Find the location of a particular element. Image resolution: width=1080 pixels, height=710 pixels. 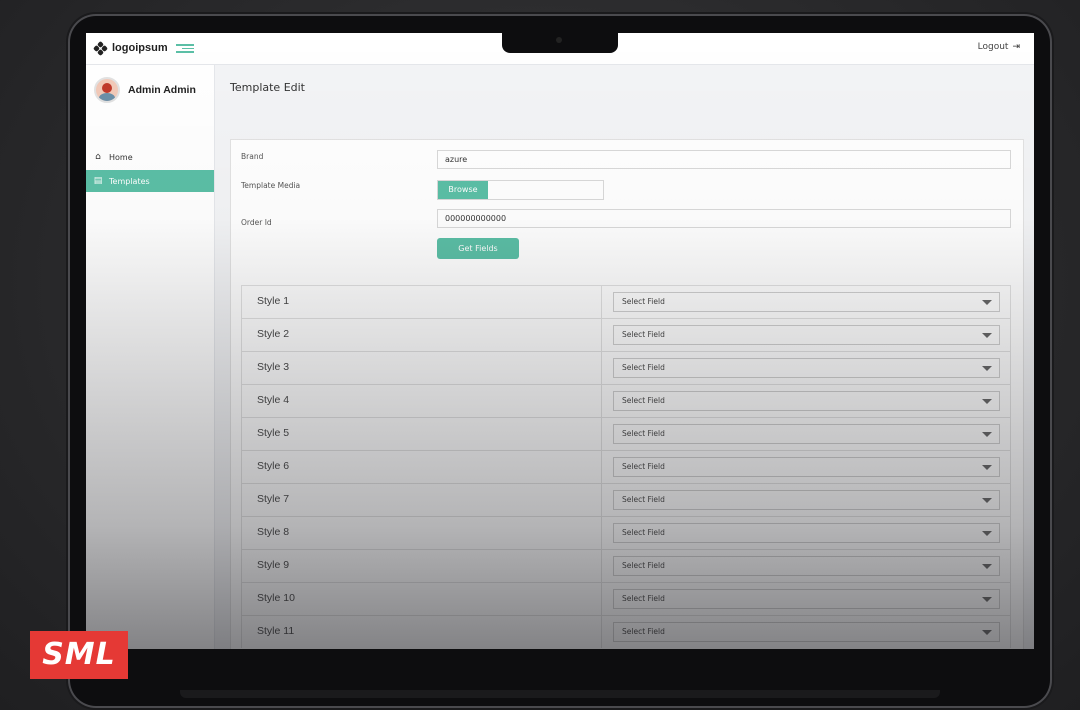

page-title: Template Edit is located at coordinates (267, 87).